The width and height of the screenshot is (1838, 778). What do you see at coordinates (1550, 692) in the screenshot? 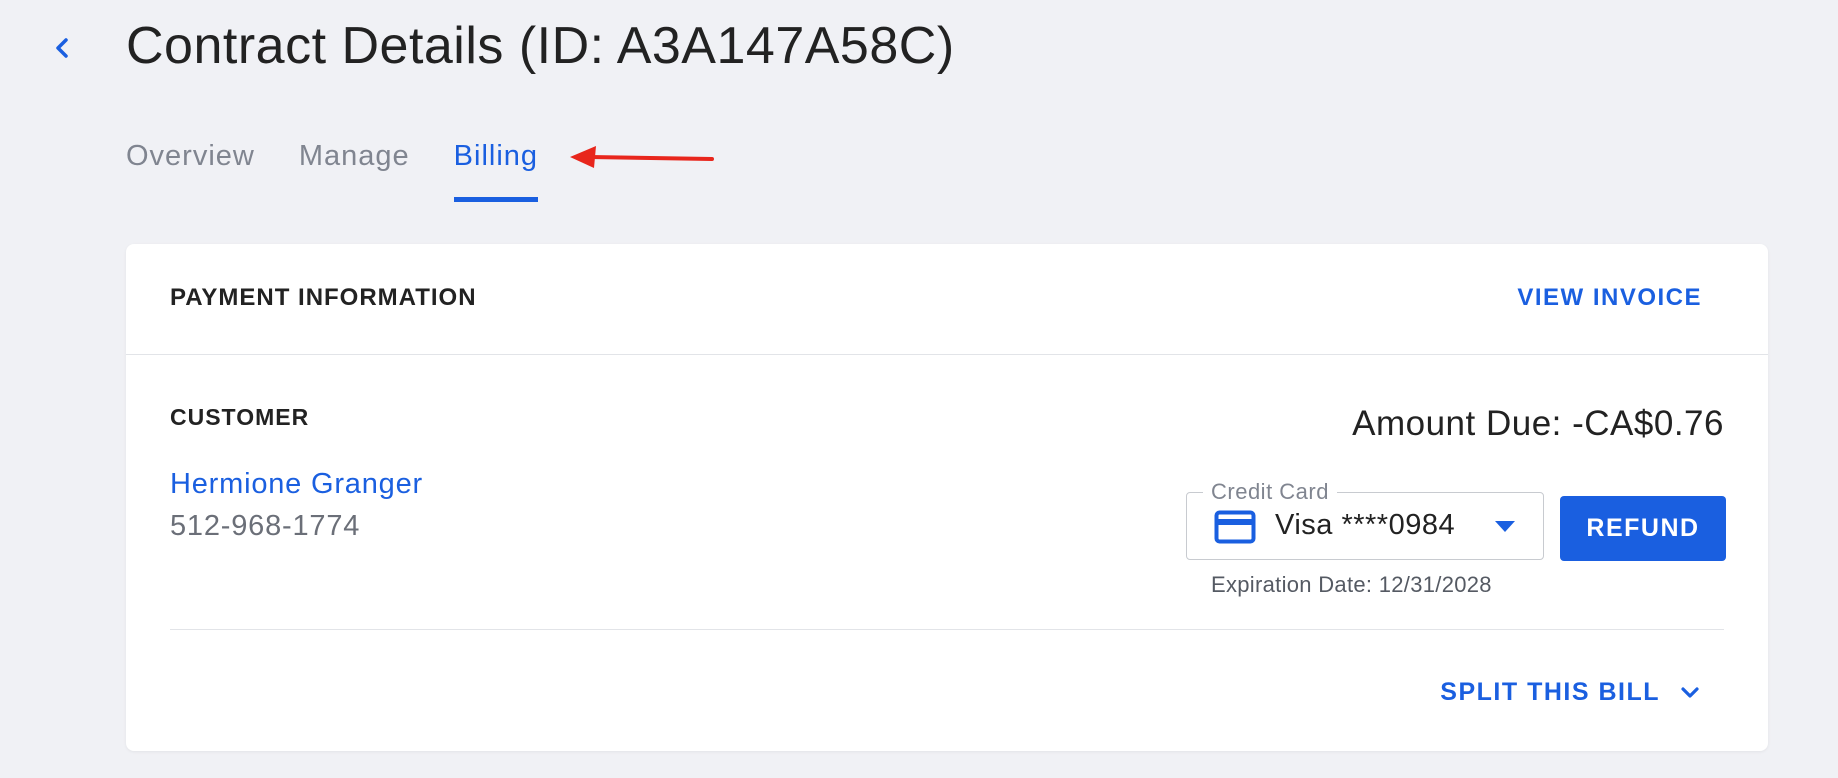
I see `split-bill-label: SPLIT THIS BILL` at bounding box center [1550, 692].